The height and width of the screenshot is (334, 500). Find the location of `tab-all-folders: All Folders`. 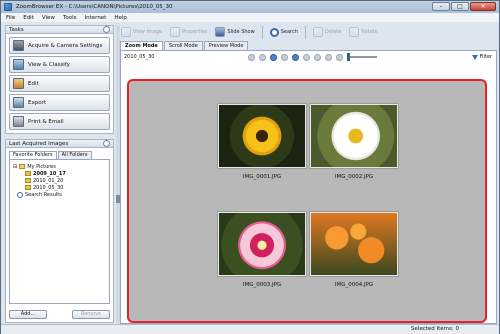

tab-all-folders: All Folders is located at coordinates (74, 155).